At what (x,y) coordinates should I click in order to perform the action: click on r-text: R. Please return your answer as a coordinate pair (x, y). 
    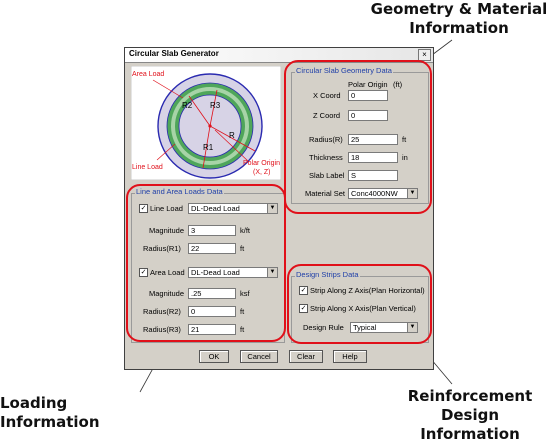
    Looking at the image, I should click on (232, 135).